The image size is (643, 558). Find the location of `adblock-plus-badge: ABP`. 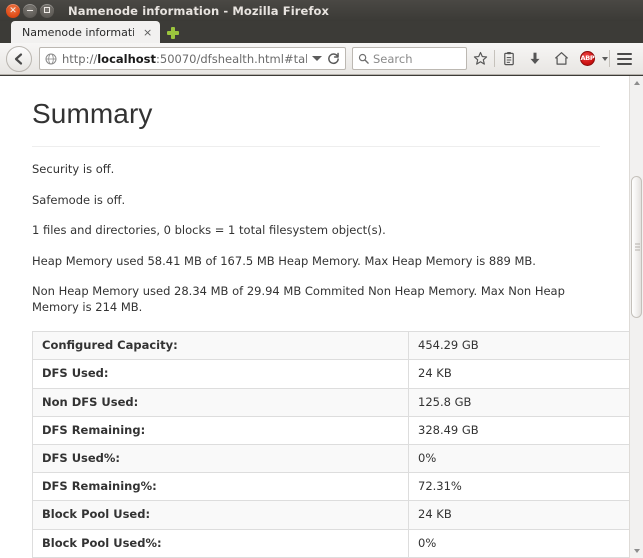

adblock-plus-badge: ABP is located at coordinates (587, 58).